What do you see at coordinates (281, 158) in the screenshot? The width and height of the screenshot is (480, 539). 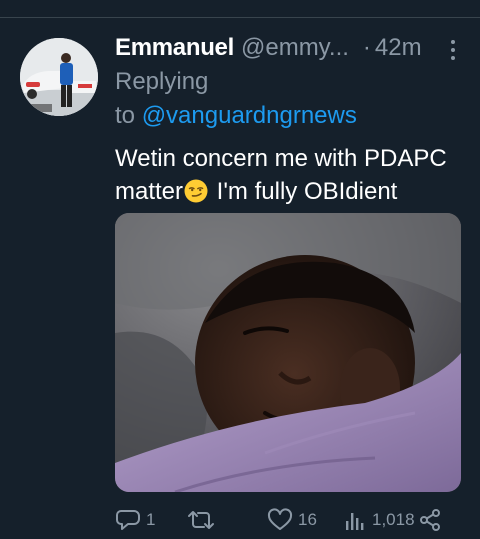 I see `tweet-text-line1: Wetin concern me with PDAPC` at bounding box center [281, 158].